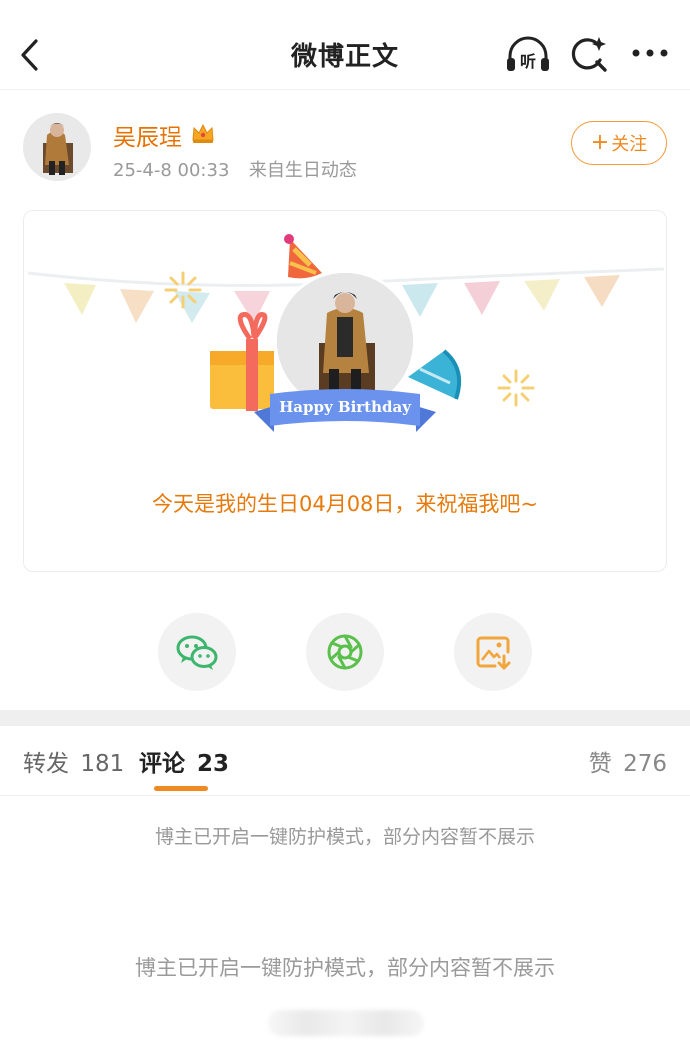 This screenshot has width=690, height=1041. Describe the element at coordinates (346, 1023) in the screenshot. I see `blurred-content` at that location.